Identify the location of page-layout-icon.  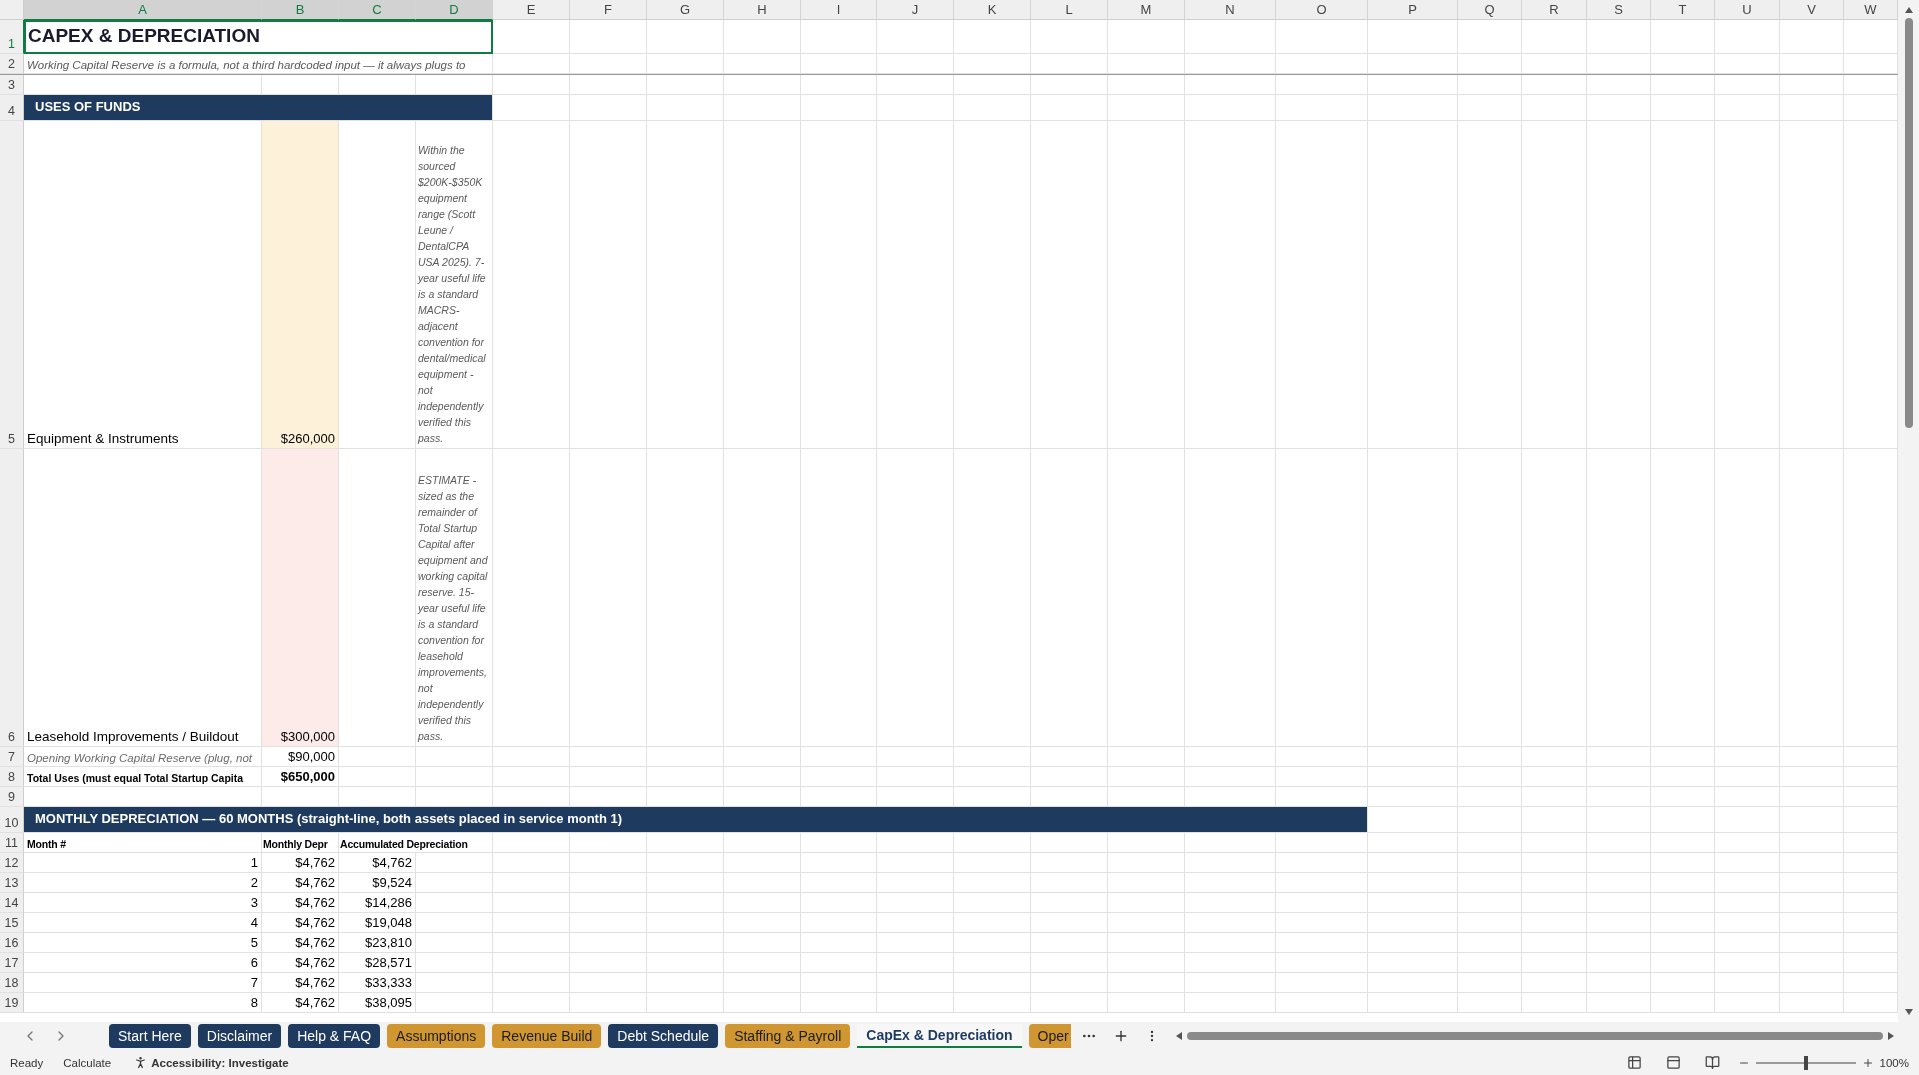
(1673, 1062).